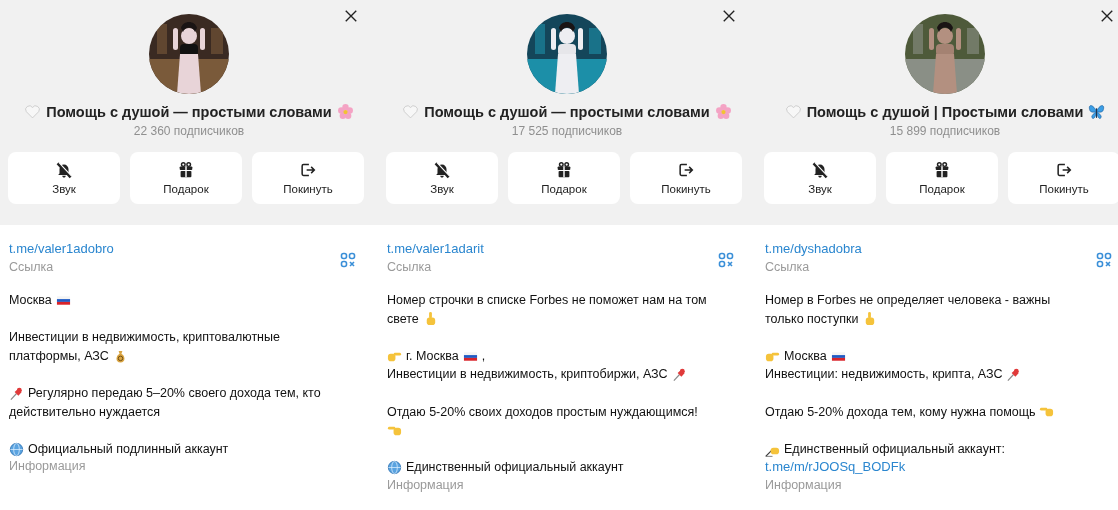 Image resolution: width=1118 pixels, height=510 pixels. What do you see at coordinates (547, 300) in the screenshot?
I see `bio-text: Номер строчки в списке Forbes не поможет нам на том` at bounding box center [547, 300].